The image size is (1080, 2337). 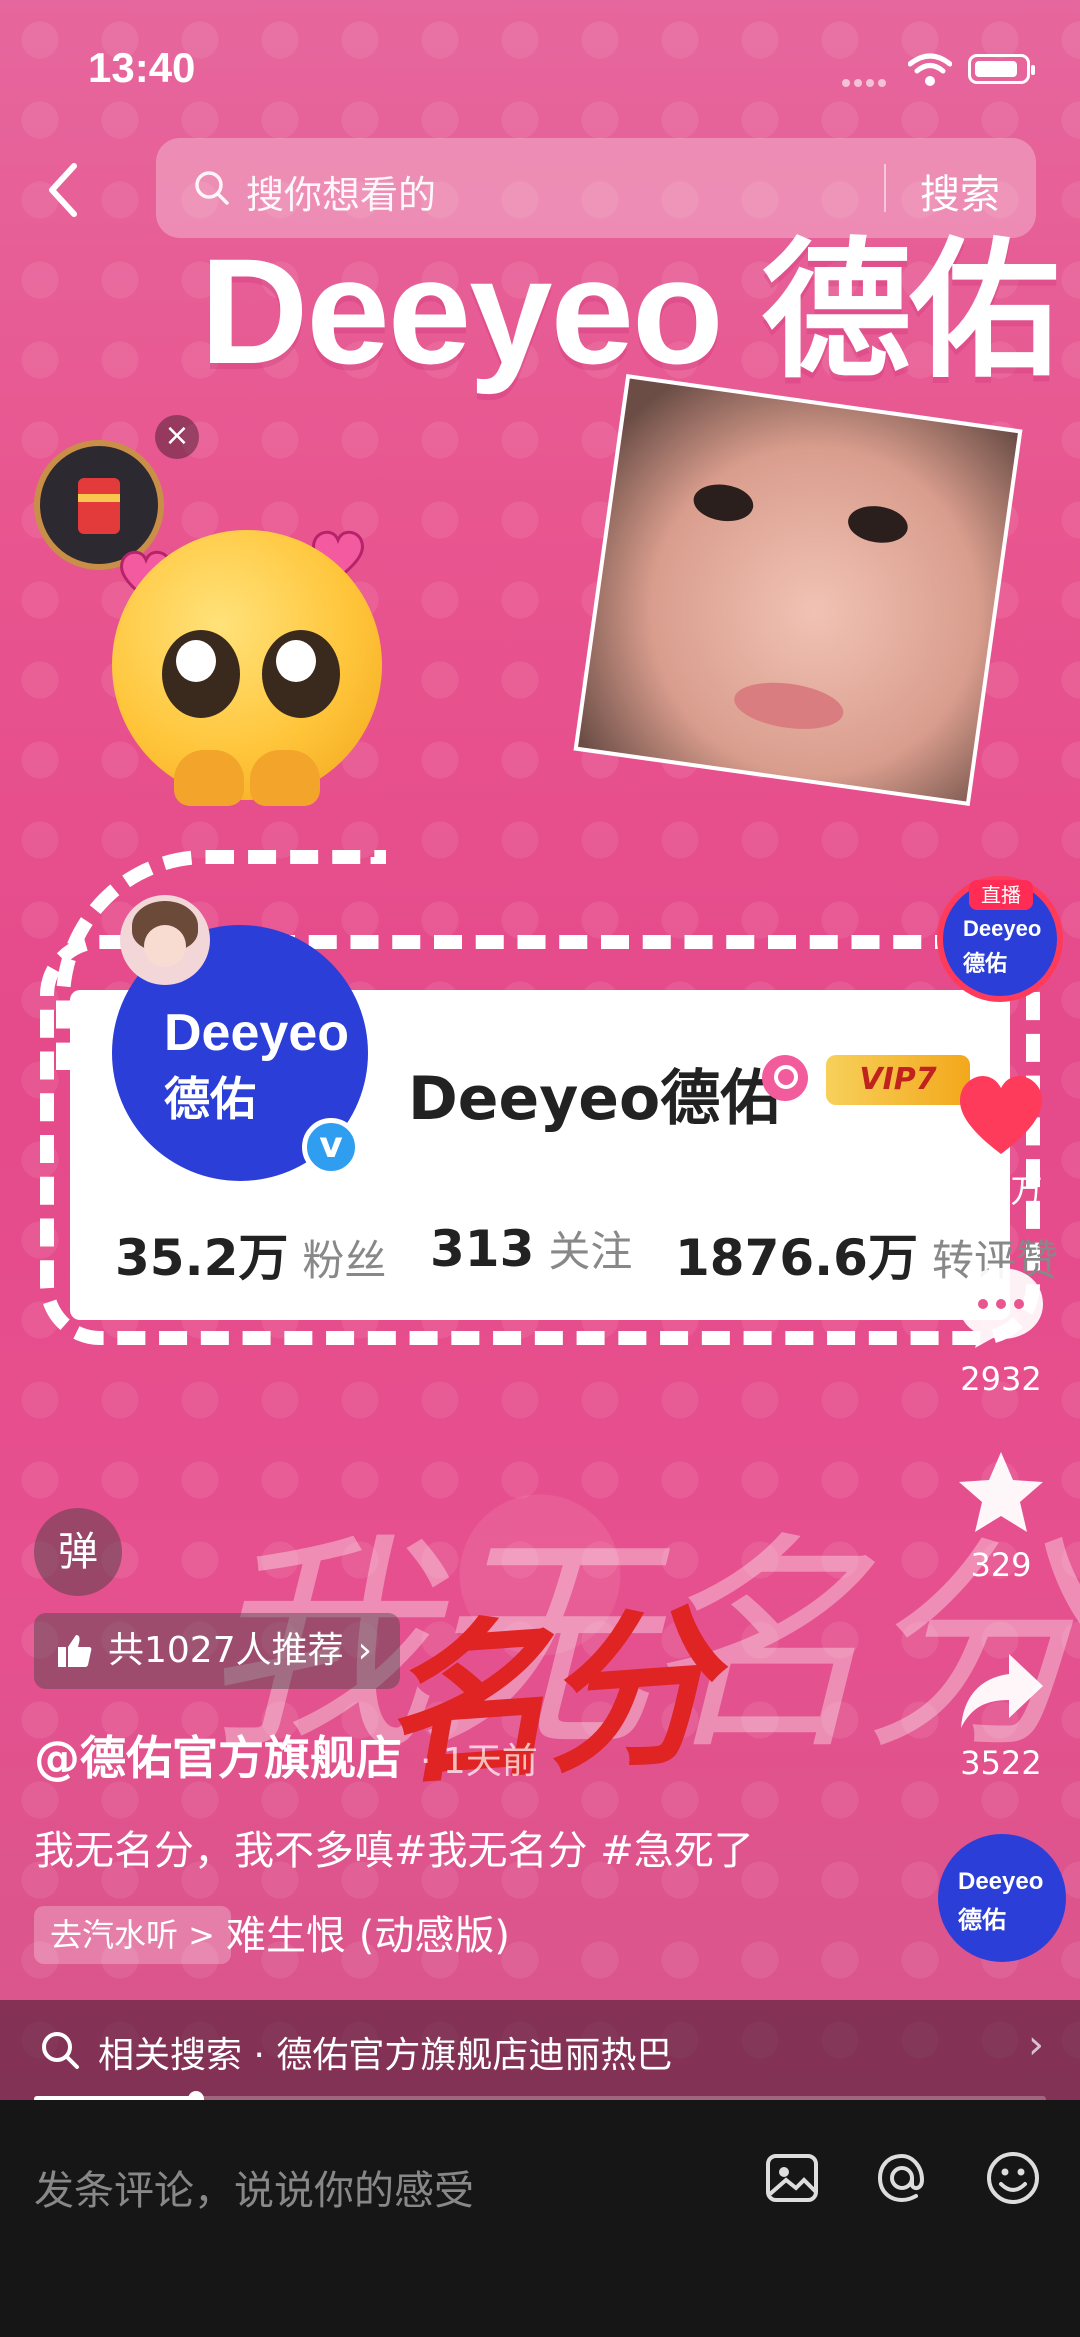 I want to click on back-icon, so click(x=65, y=190).